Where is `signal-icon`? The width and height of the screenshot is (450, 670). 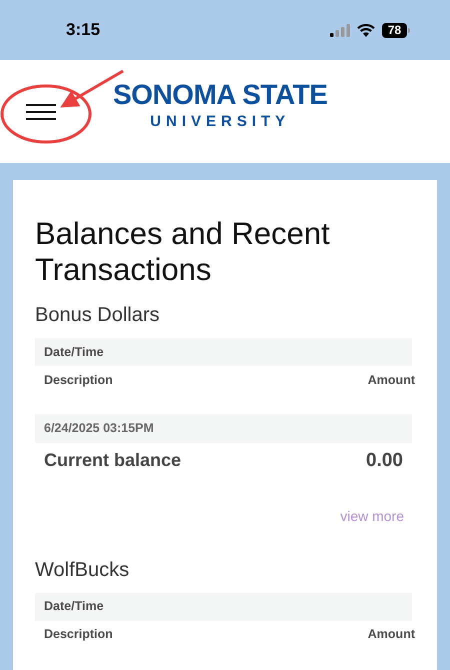
signal-icon is located at coordinates (340, 30).